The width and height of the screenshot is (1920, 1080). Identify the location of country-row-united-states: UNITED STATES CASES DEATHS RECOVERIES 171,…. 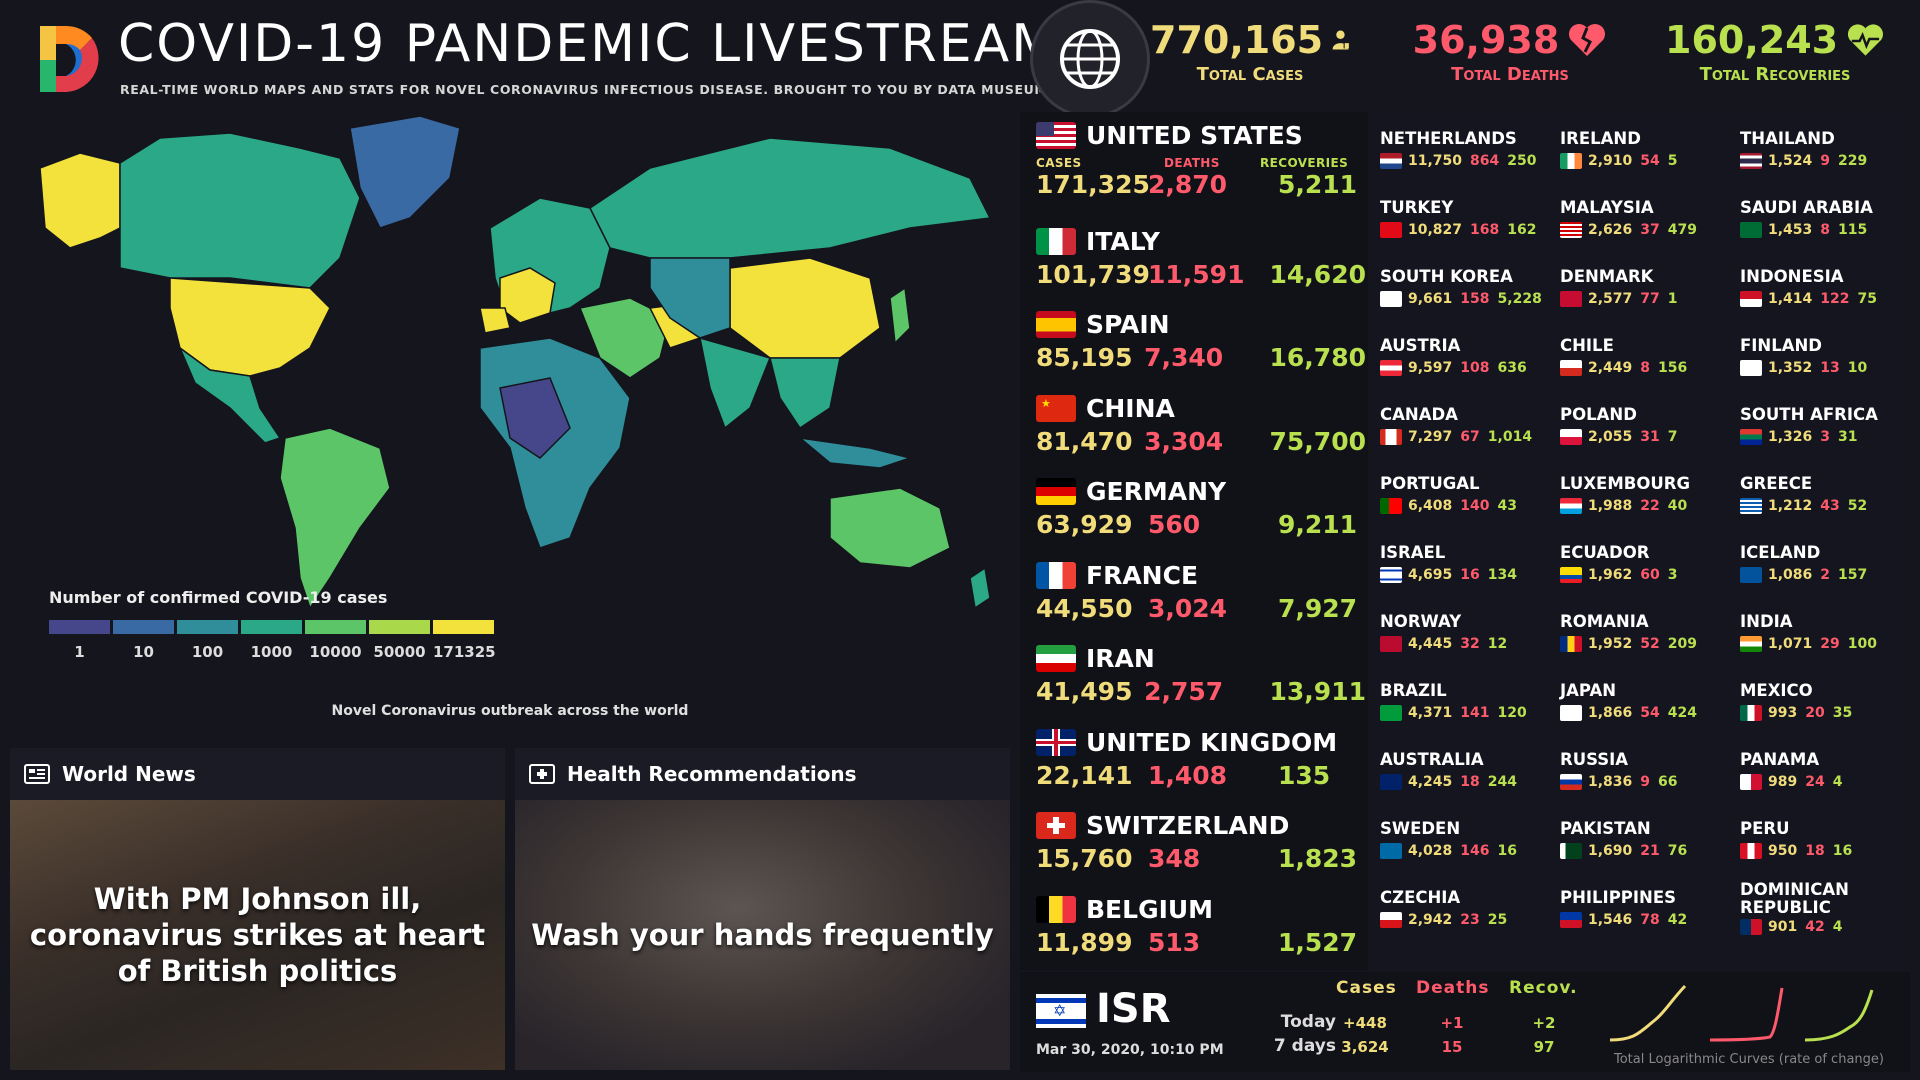
(1201, 159).